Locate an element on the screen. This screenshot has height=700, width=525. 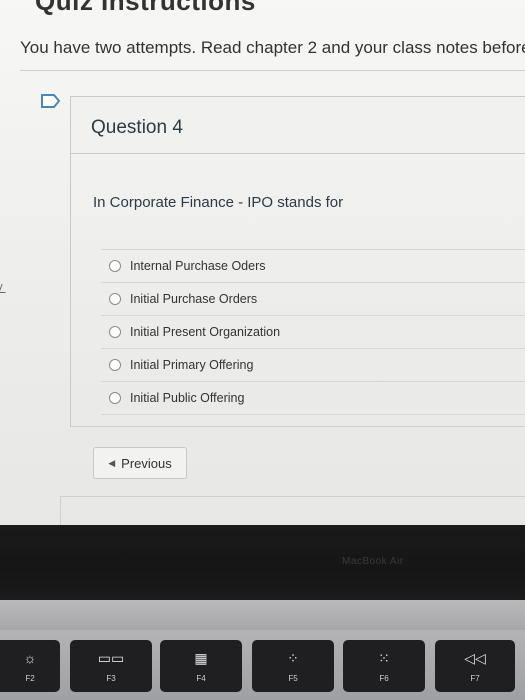
answer-label: Initial Purchase Orders is located at coordinates (193, 299).